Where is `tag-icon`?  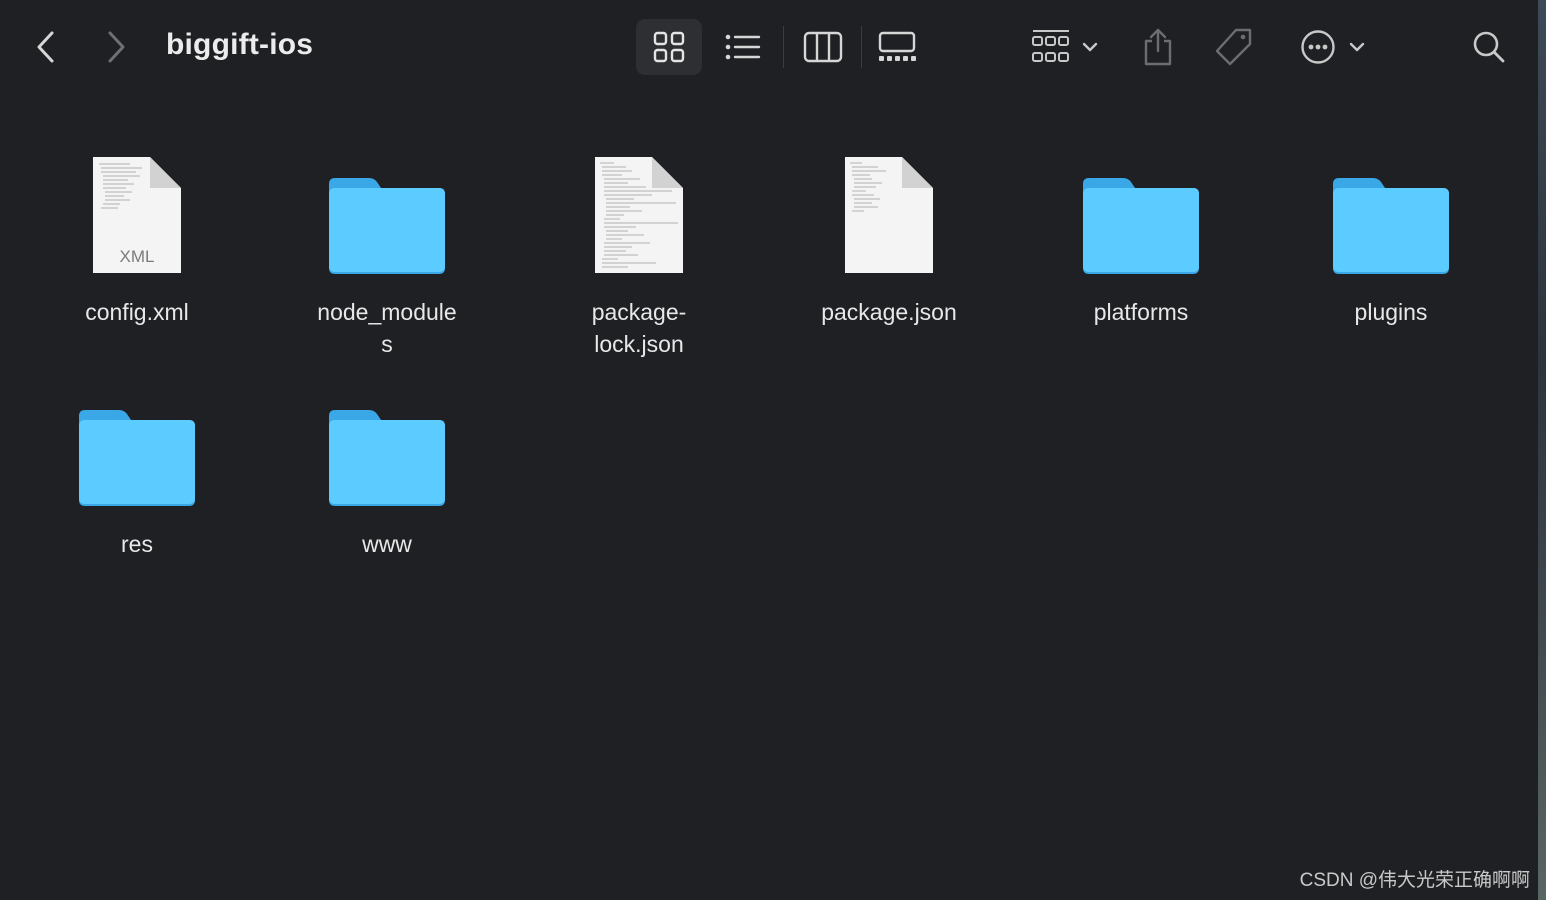
tag-icon is located at coordinates (1233, 47).